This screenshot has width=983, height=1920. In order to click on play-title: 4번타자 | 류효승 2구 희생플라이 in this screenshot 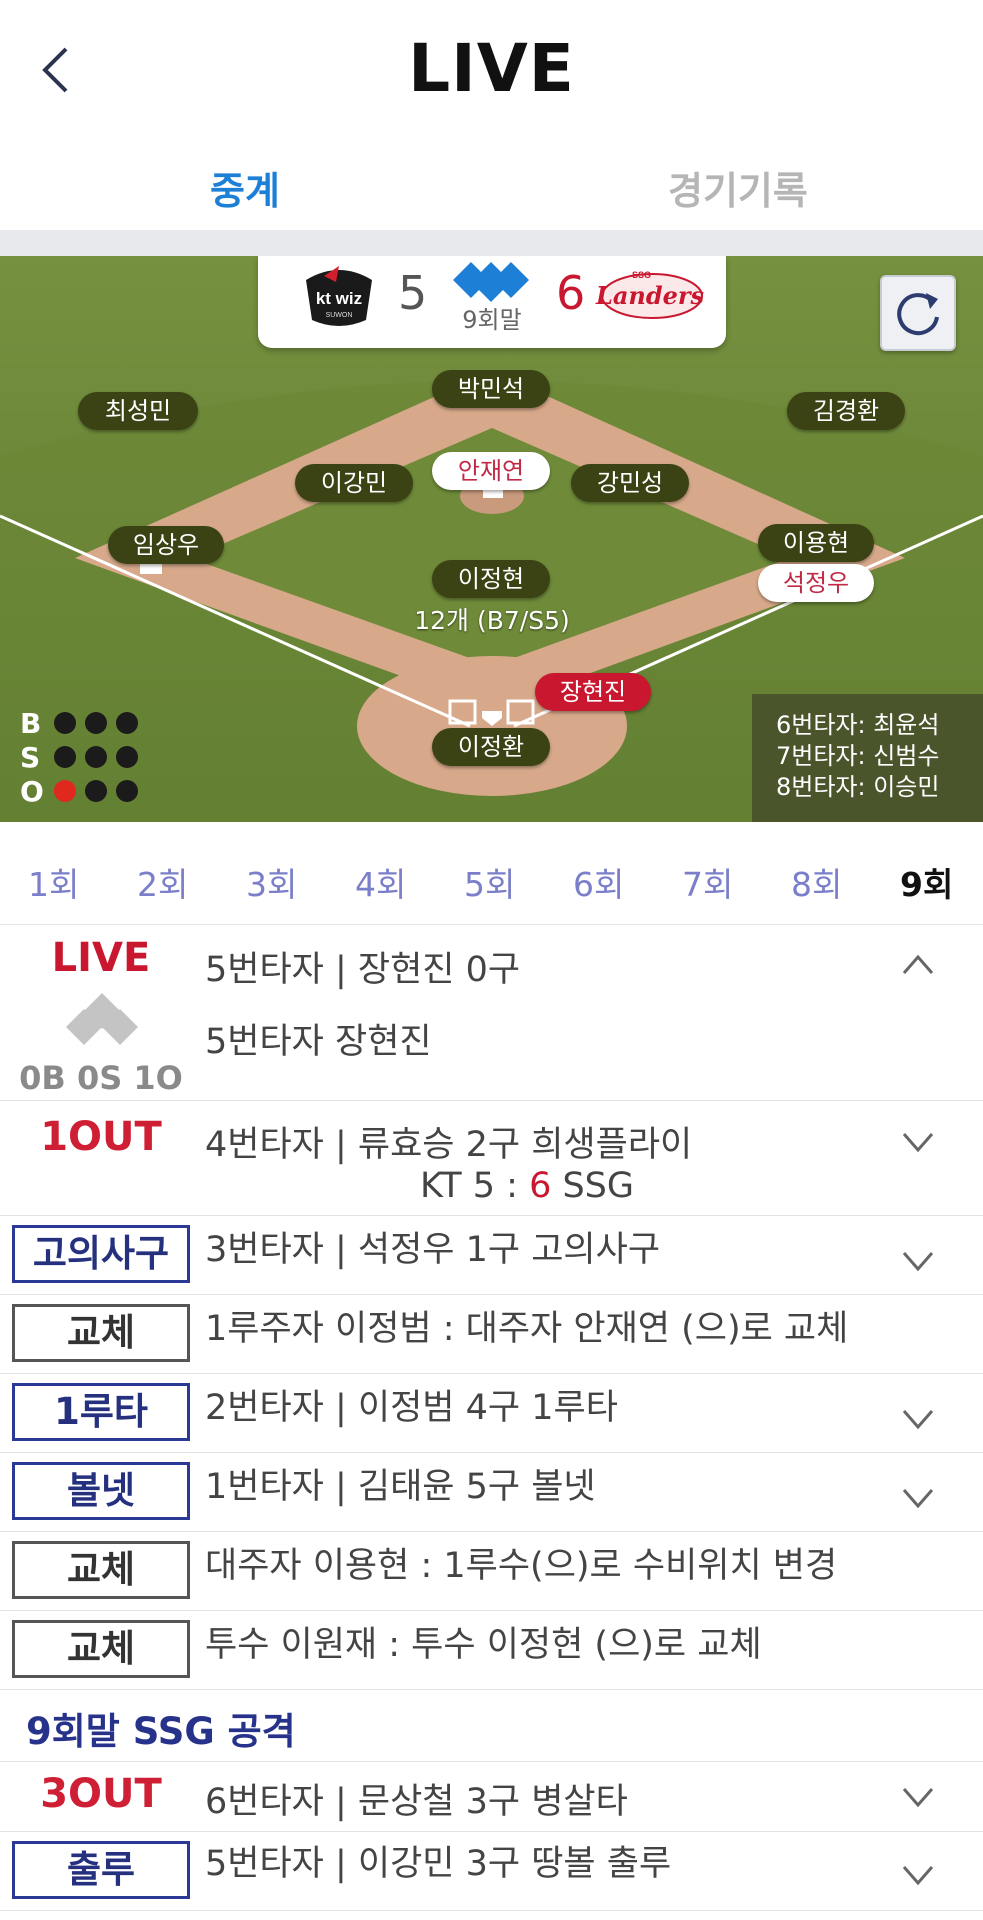, I will do `click(449, 1145)`.